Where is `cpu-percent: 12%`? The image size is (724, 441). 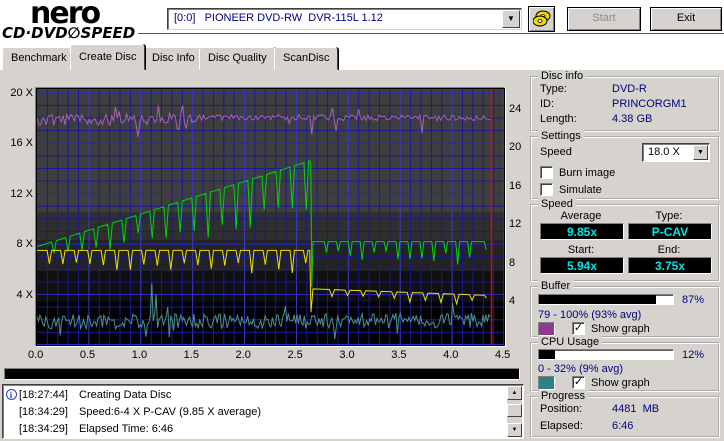 cpu-percent: 12% is located at coordinates (693, 355).